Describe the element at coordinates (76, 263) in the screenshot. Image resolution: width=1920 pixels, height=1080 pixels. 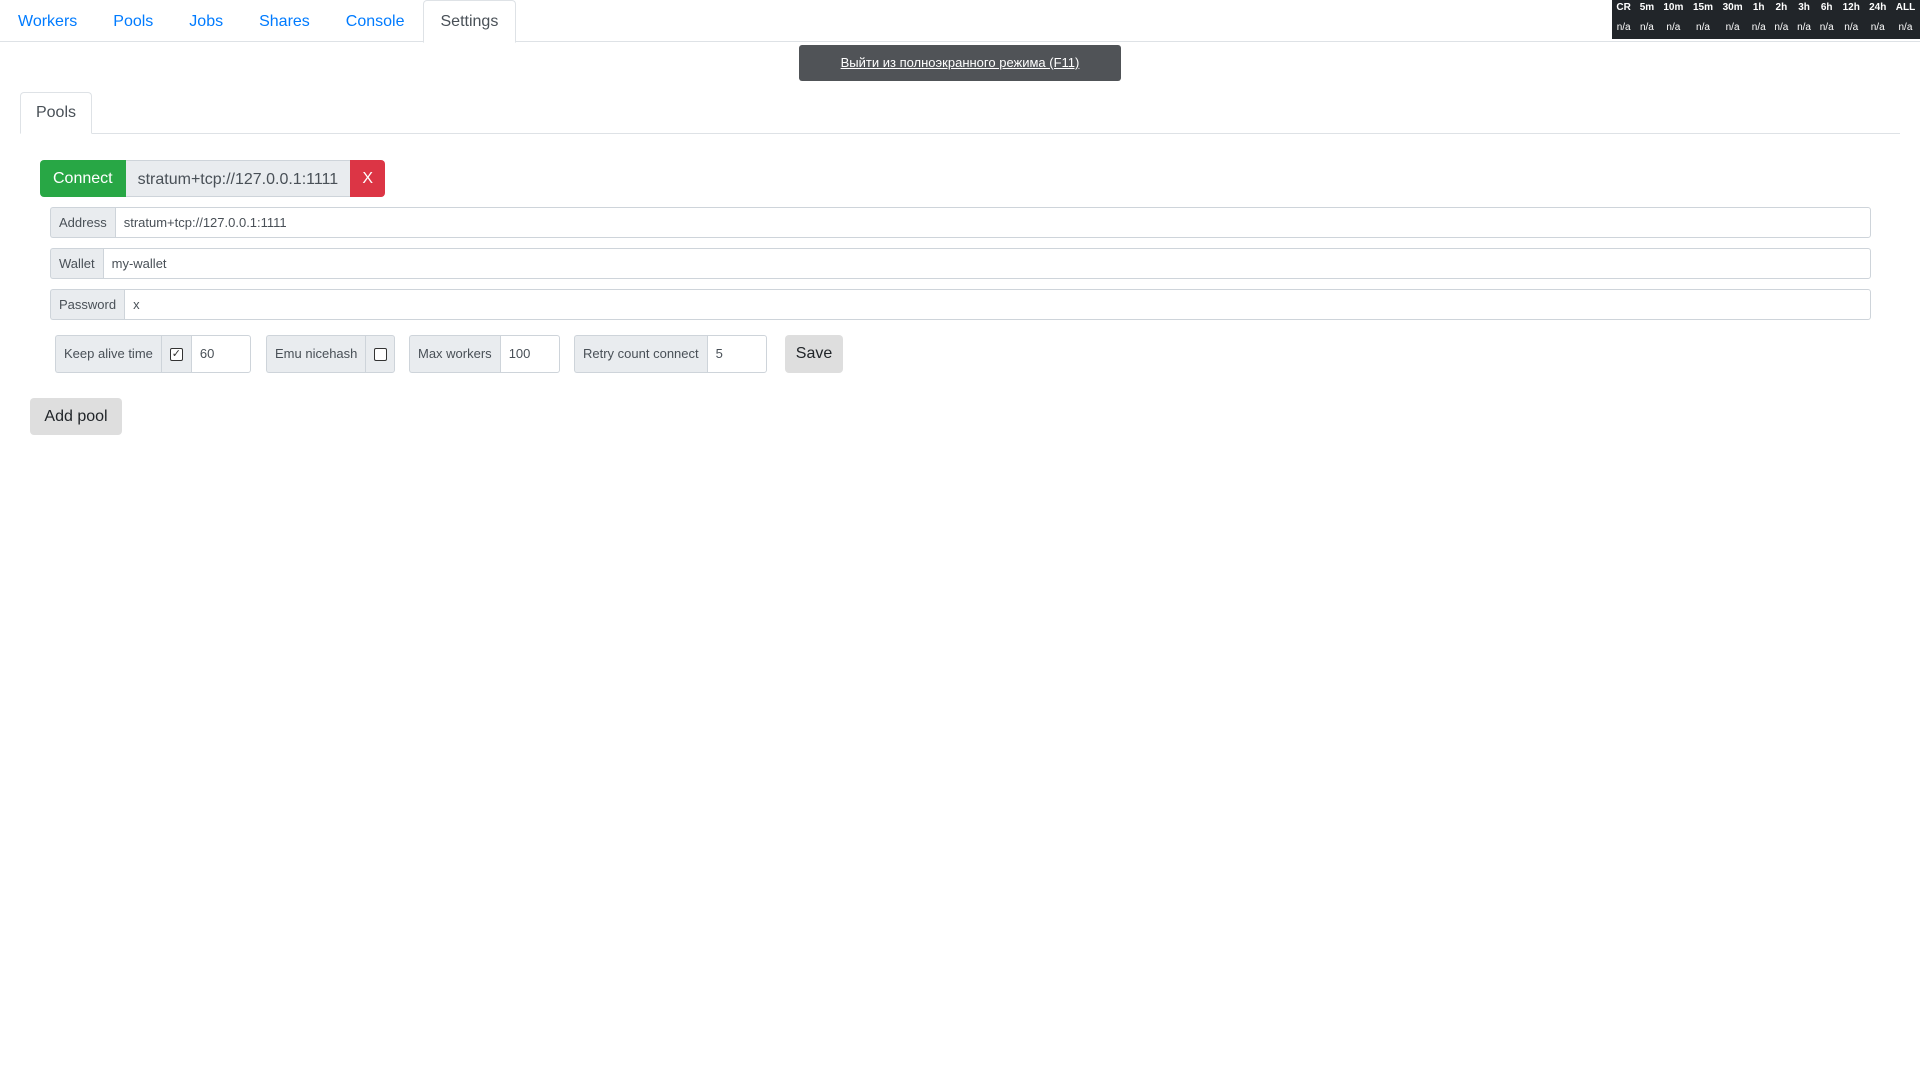
I see `wallet-label: Wallet` at that location.